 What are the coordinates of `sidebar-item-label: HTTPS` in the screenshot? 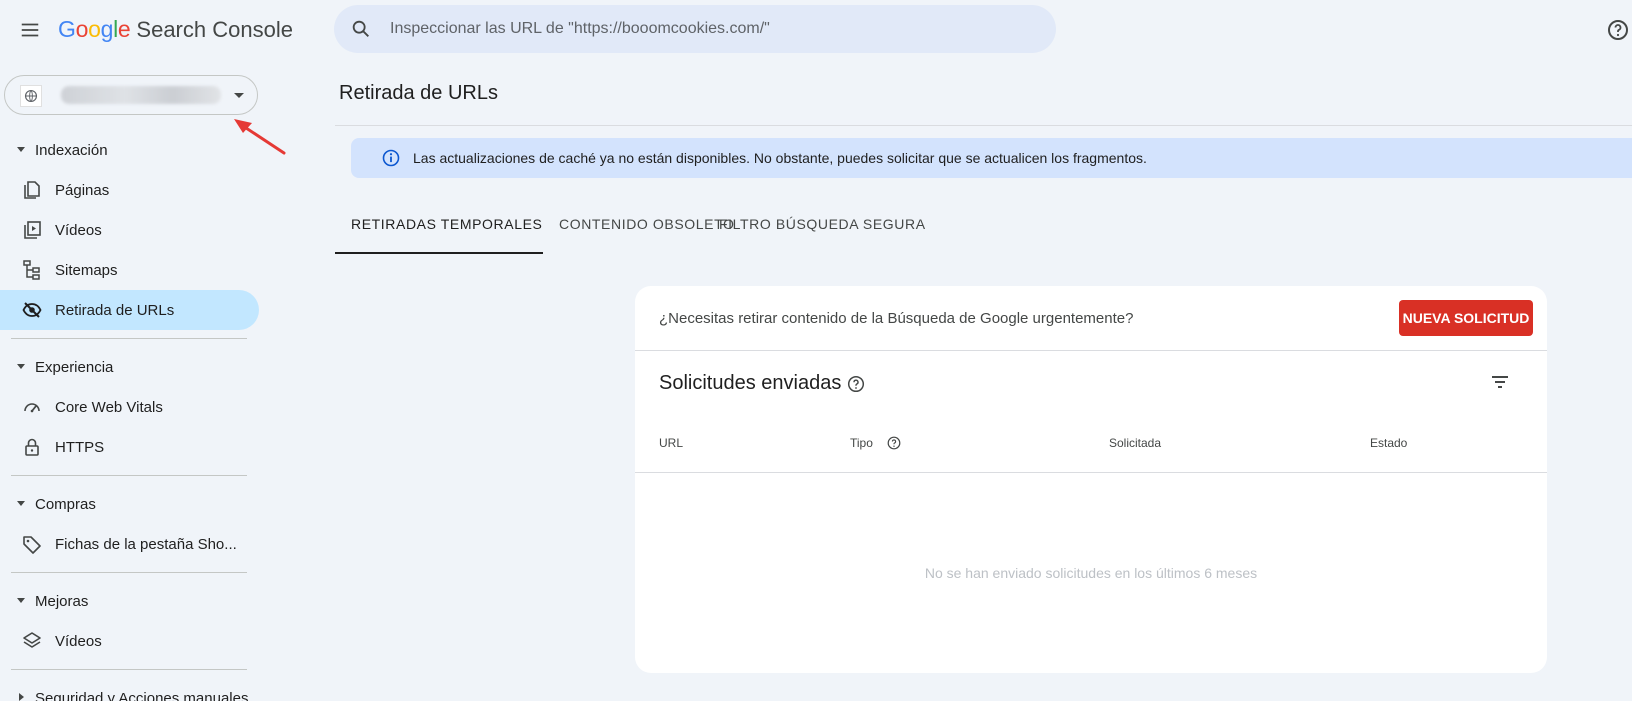 It's located at (80, 447).